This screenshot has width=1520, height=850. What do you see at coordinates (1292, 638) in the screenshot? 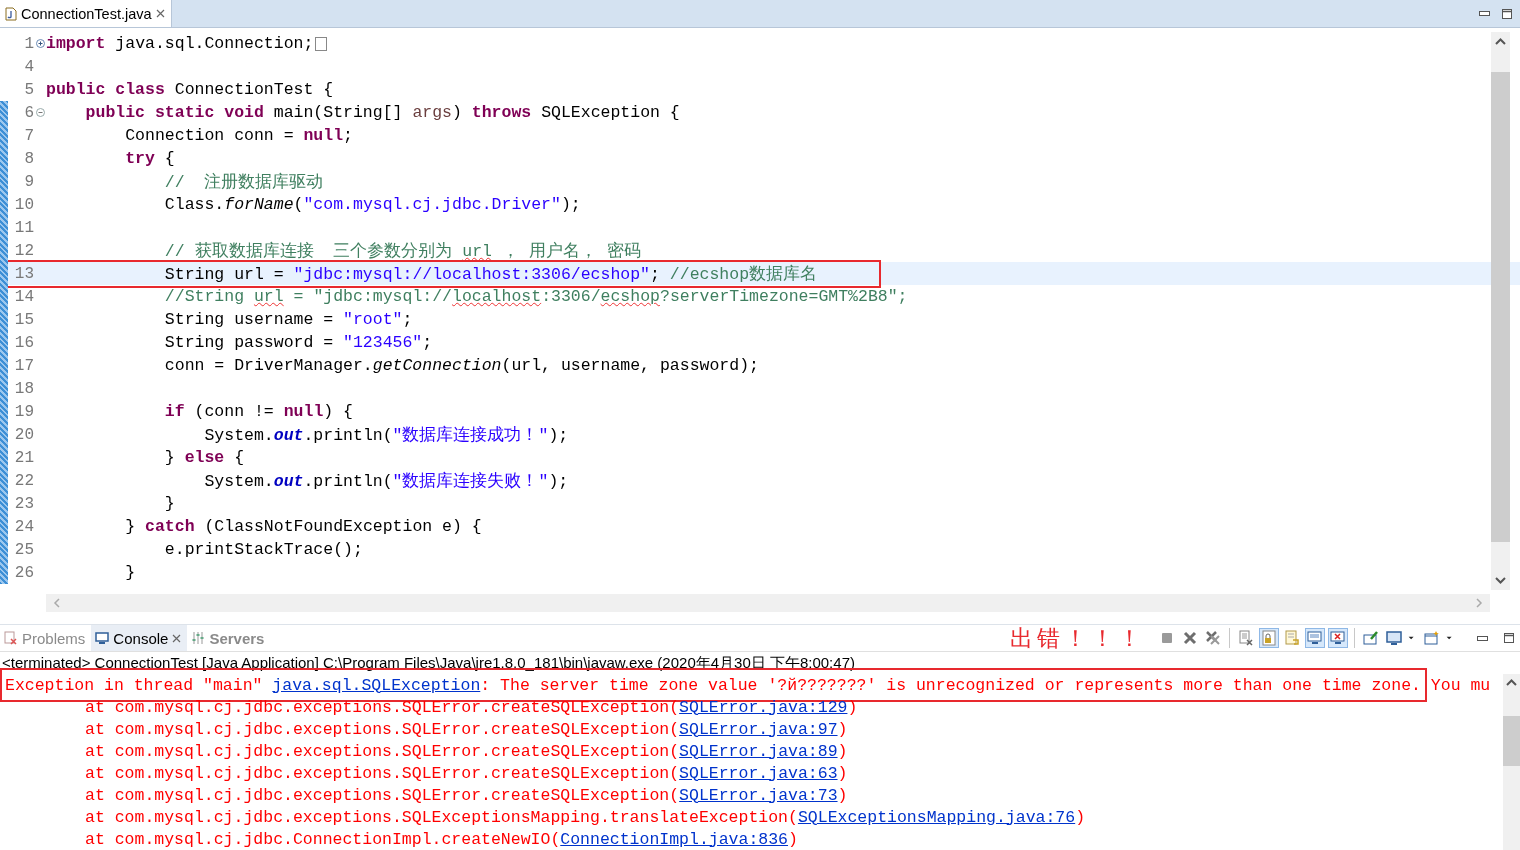
I see `wrap-document-icon` at bounding box center [1292, 638].